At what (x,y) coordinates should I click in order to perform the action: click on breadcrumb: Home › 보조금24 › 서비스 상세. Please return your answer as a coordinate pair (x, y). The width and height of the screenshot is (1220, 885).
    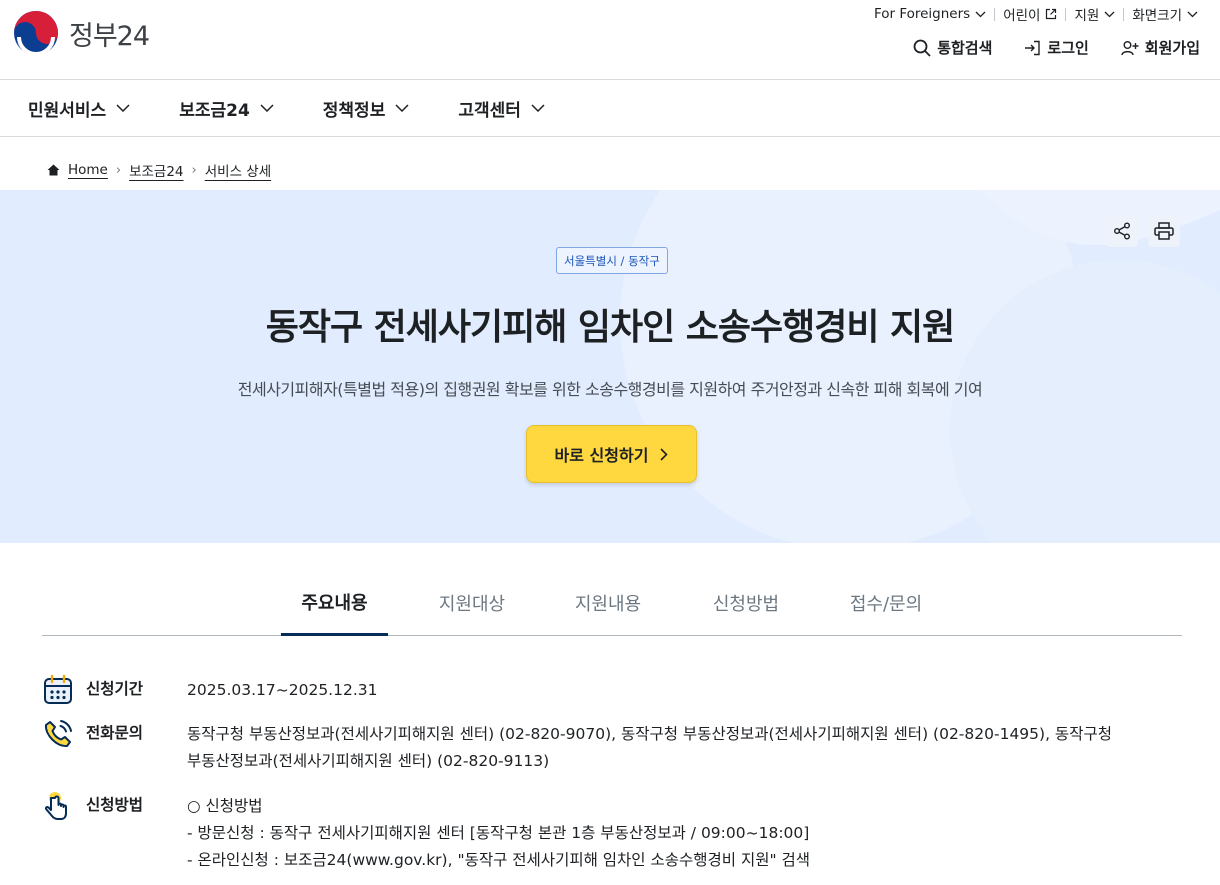
    Looking at the image, I should click on (159, 170).